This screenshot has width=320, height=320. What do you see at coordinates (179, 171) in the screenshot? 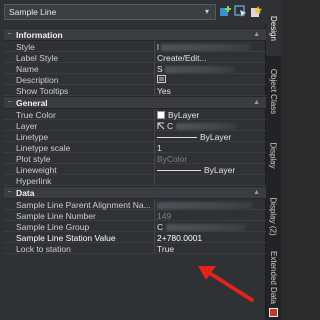
I see `lineweight-preview` at bounding box center [179, 171].